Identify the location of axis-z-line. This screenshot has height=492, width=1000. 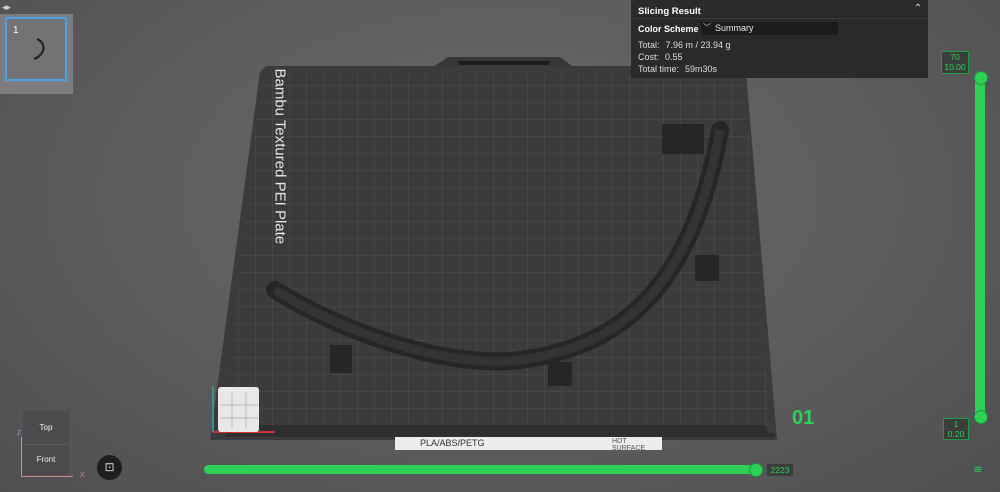
(21, 457).